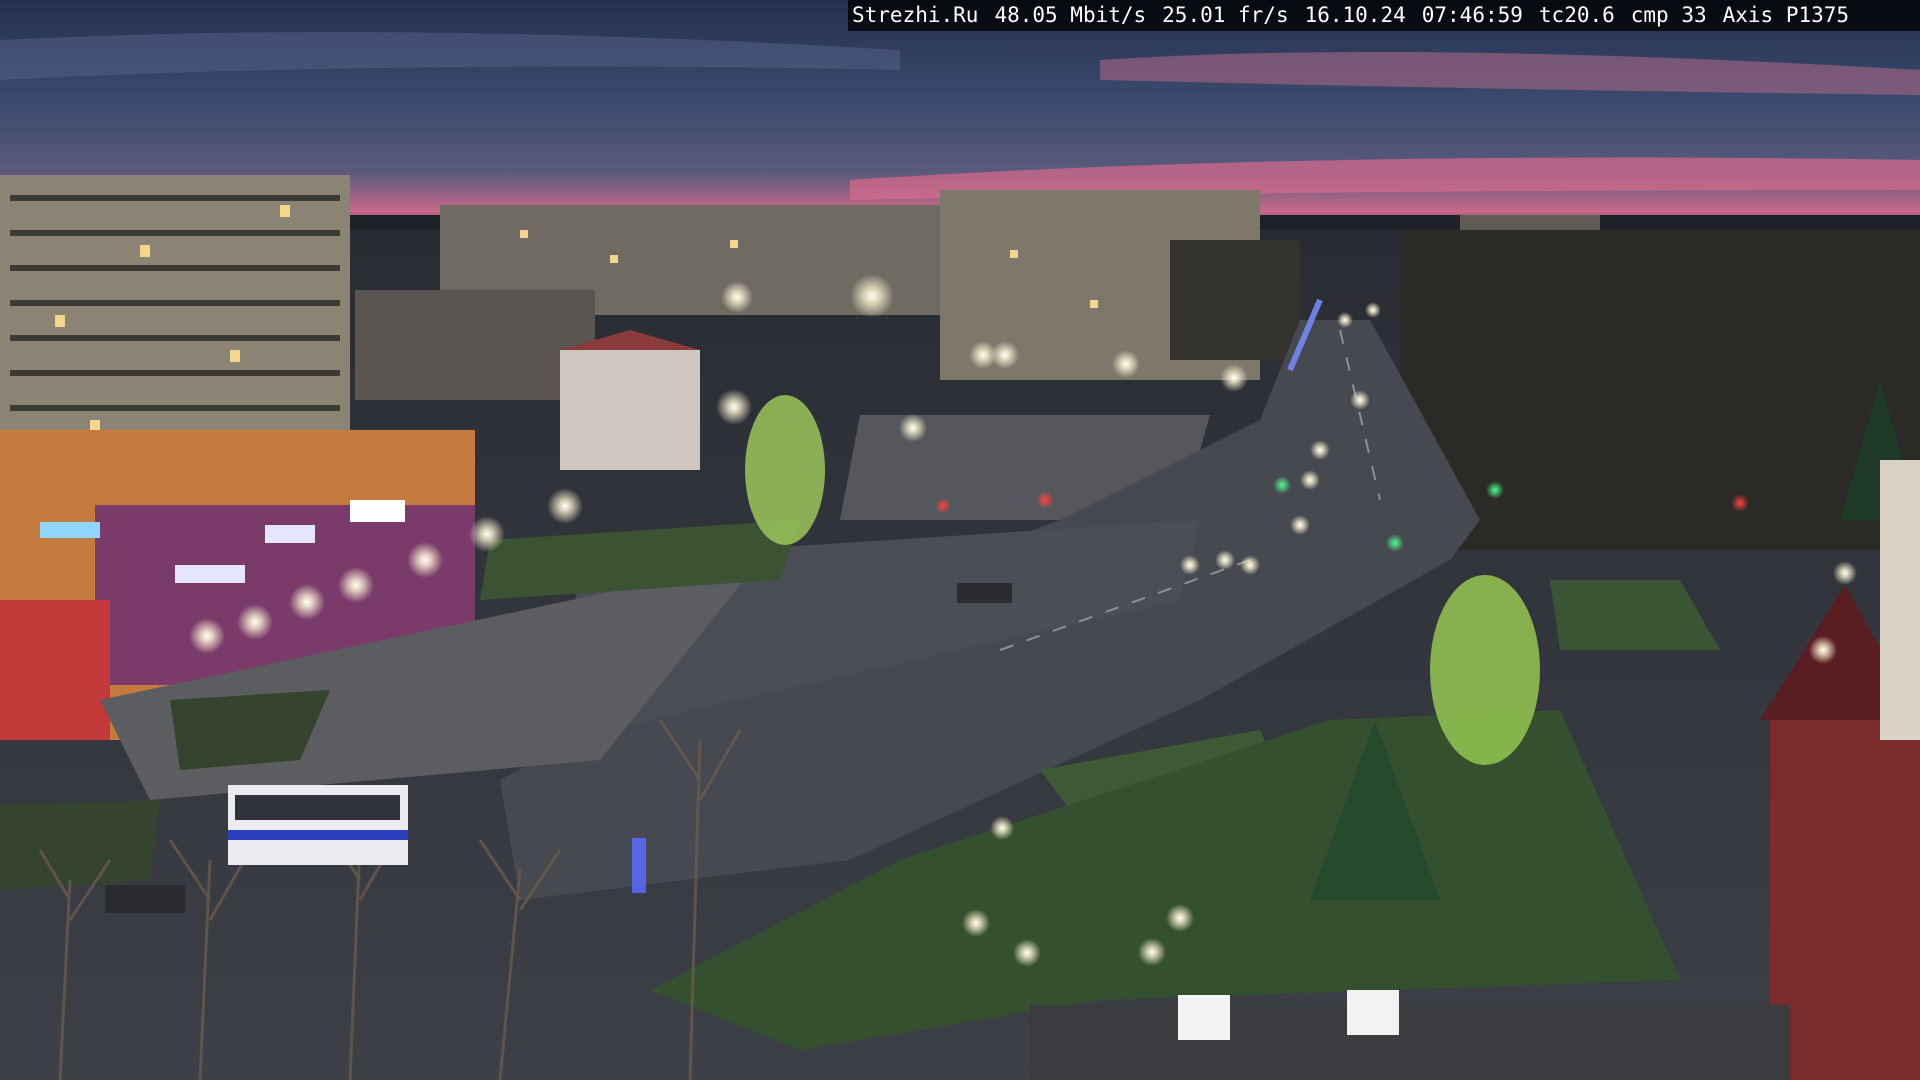 This screenshot has width=1920, height=1080. Describe the element at coordinates (1225, 15) in the screenshot. I see `framerate-text: 25.01 fr/s` at that location.